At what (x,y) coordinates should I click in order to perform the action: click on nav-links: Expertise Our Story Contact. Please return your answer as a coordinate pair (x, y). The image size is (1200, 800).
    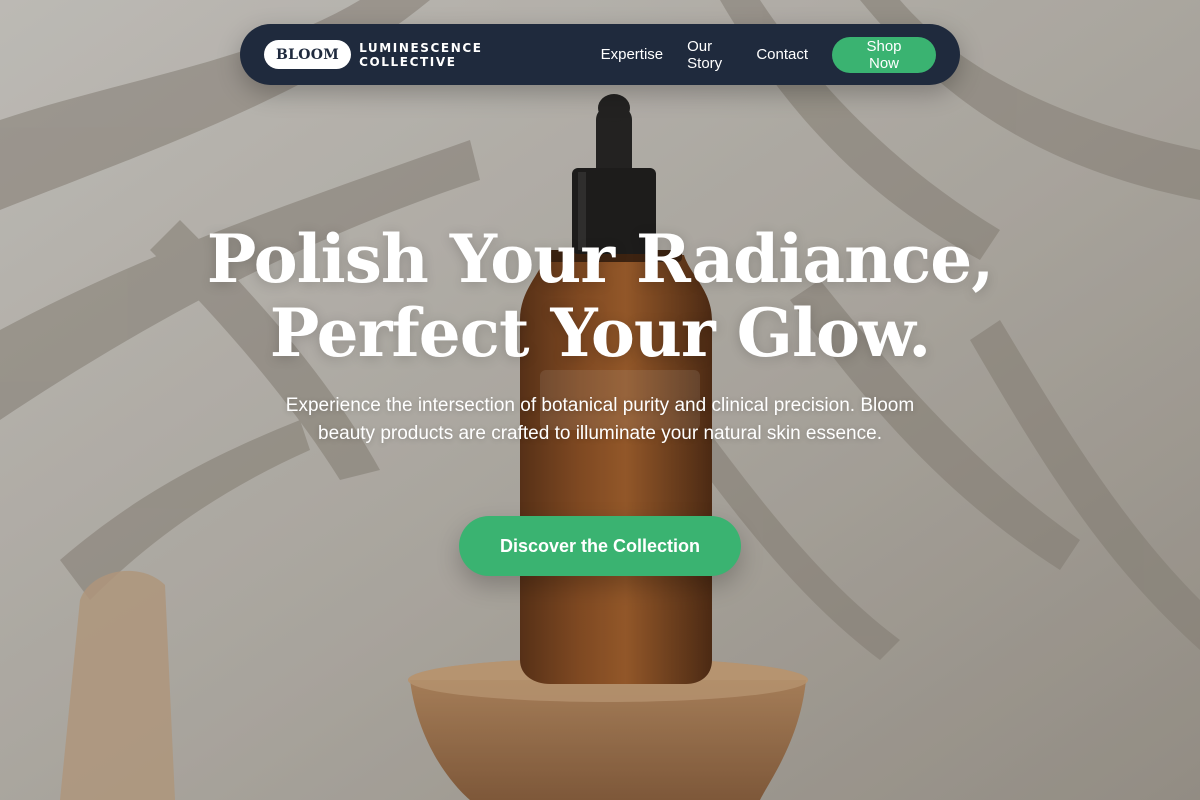
    Looking at the image, I should click on (716, 55).